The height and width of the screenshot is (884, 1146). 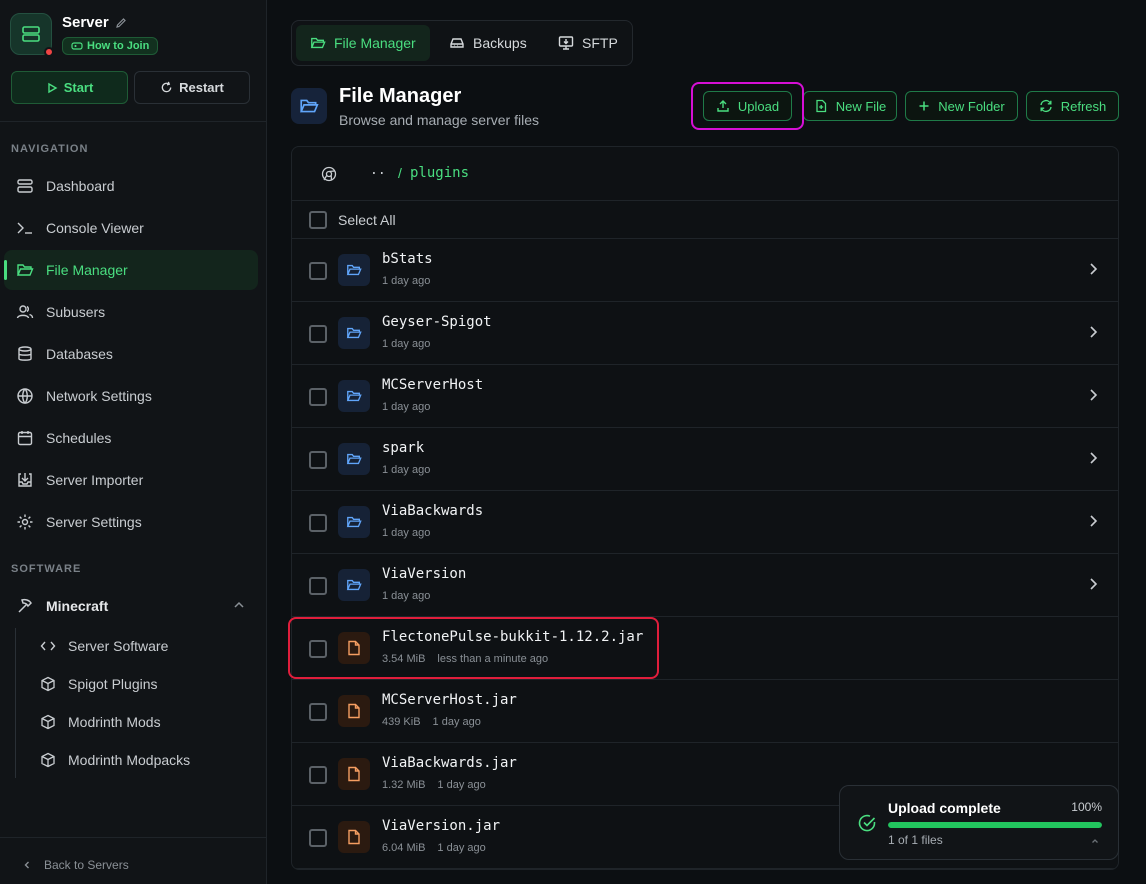 I want to click on new-file-button: New File, so click(x=850, y=106).